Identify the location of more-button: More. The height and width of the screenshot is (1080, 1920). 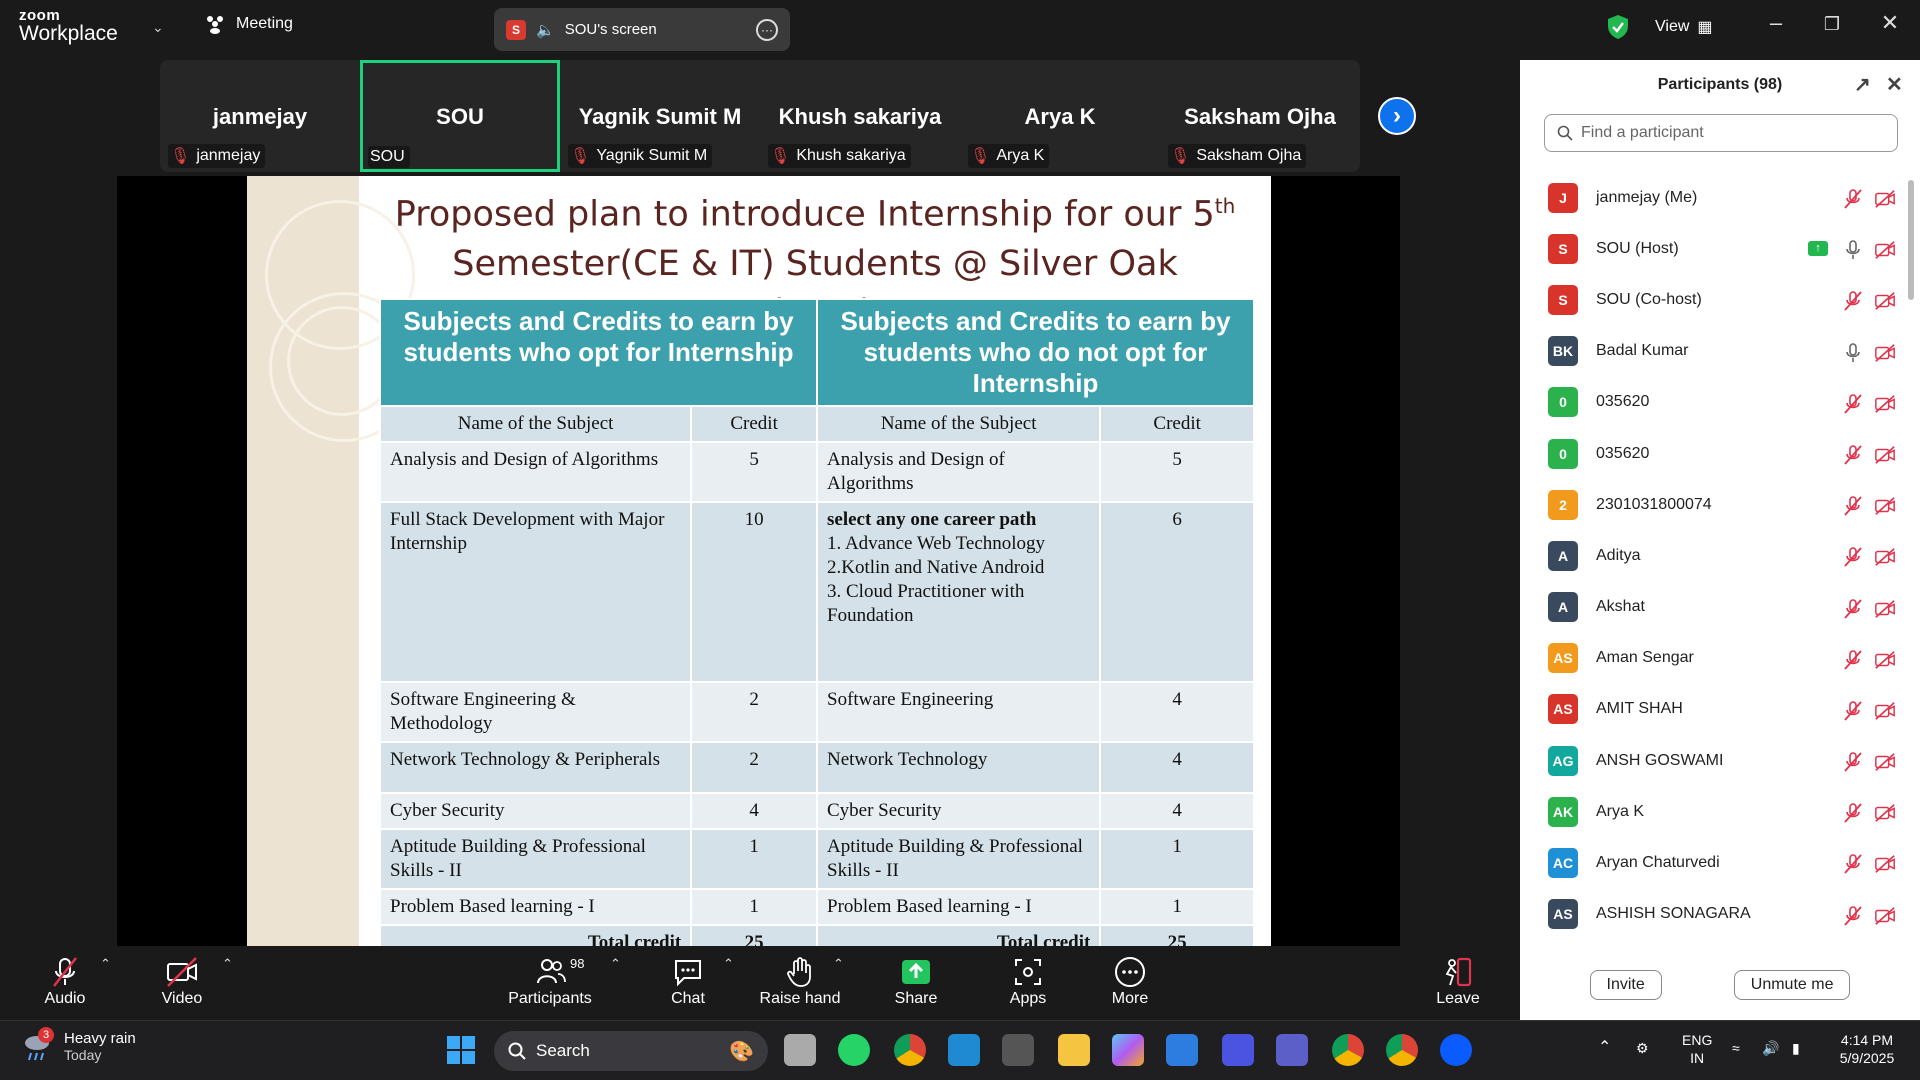
(1130, 982).